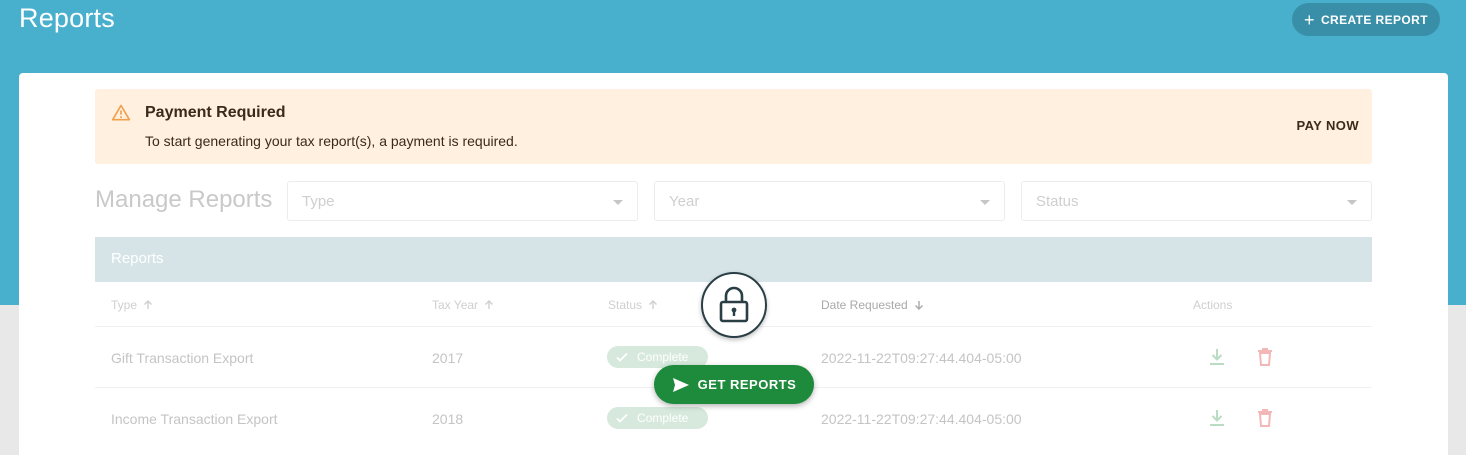  I want to click on cell-tax-year: 2018, so click(448, 419).